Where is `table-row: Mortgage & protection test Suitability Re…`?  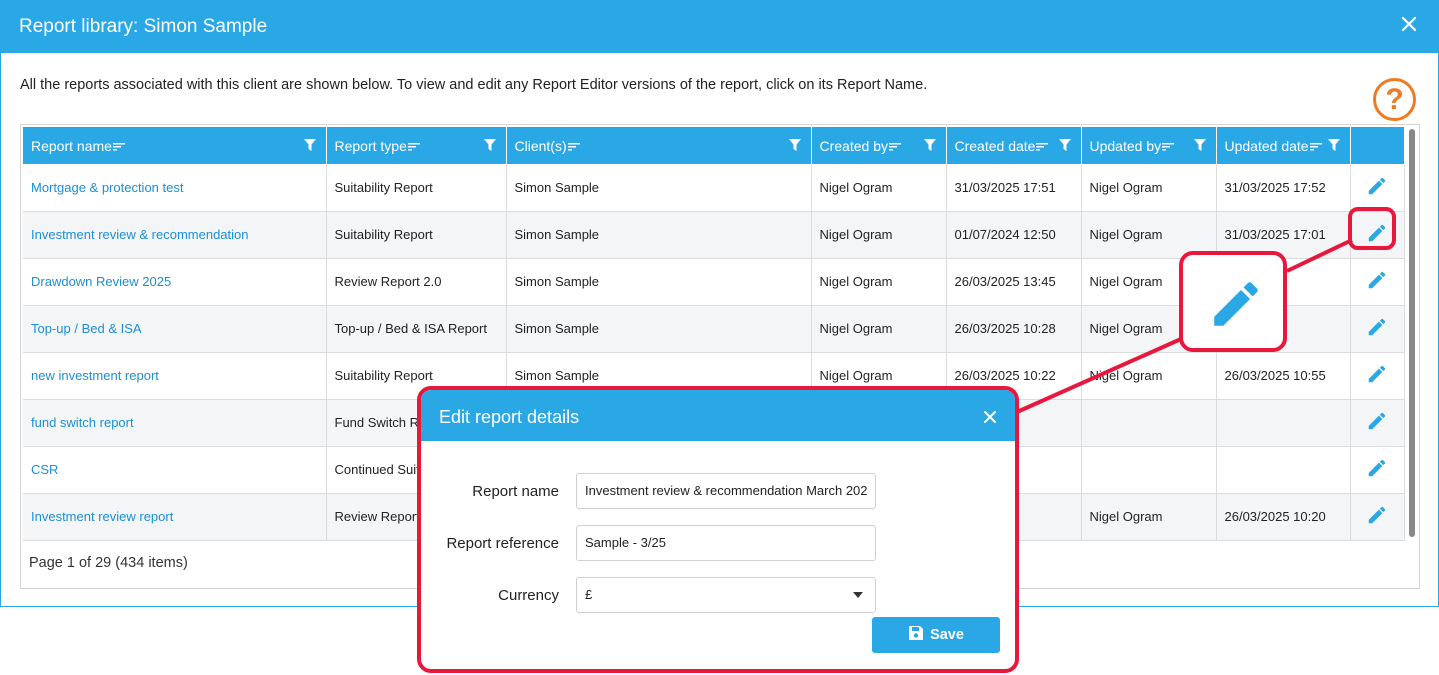 table-row: Mortgage & protection test Suitability Re… is located at coordinates (714, 188).